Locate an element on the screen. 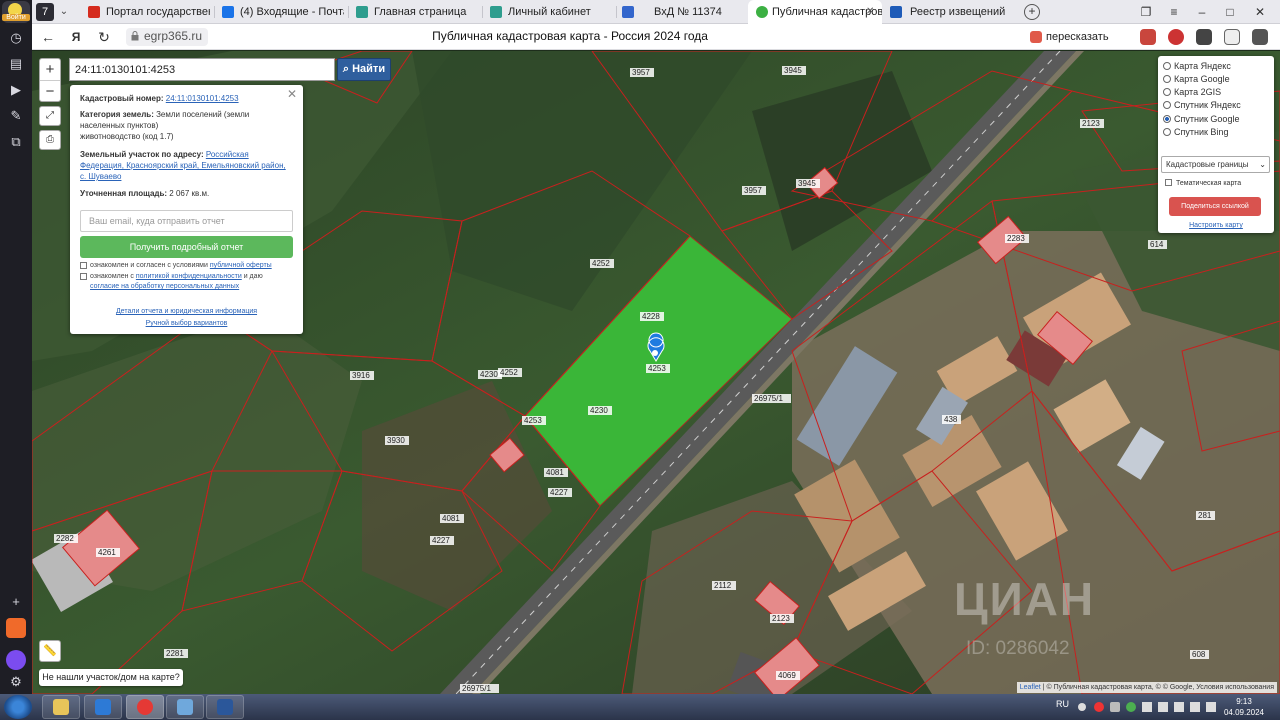 This screenshot has width=1280, height=720. print-icon: ⎙ is located at coordinates (50, 140).